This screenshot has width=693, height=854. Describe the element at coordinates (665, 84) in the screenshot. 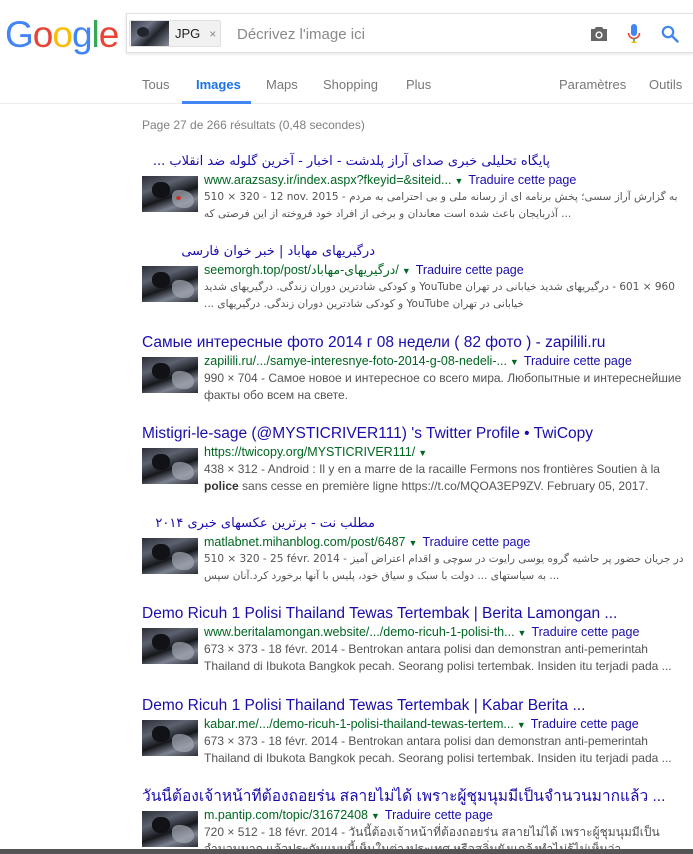

I see `tools-menu: Outils` at that location.